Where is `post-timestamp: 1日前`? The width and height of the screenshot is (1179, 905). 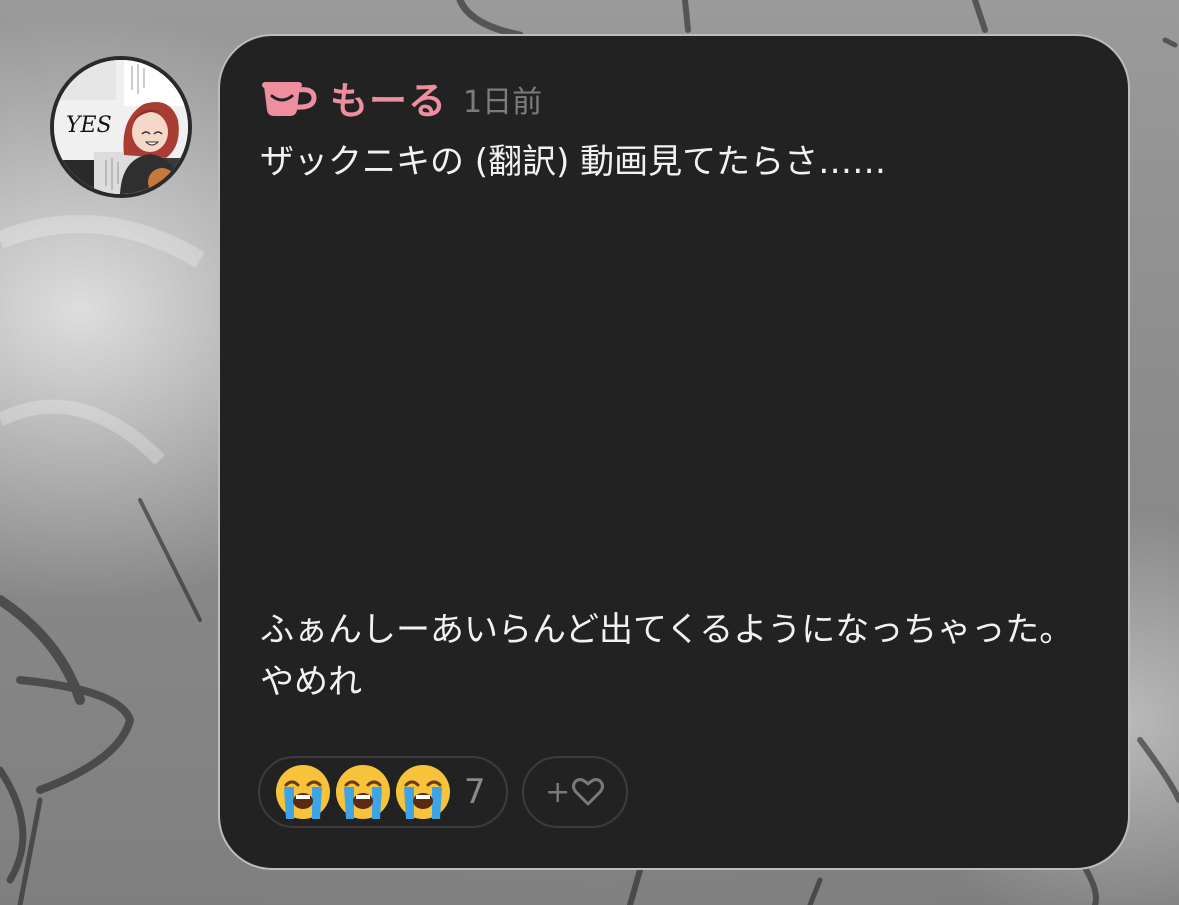 post-timestamp: 1日前 is located at coordinates (503, 102).